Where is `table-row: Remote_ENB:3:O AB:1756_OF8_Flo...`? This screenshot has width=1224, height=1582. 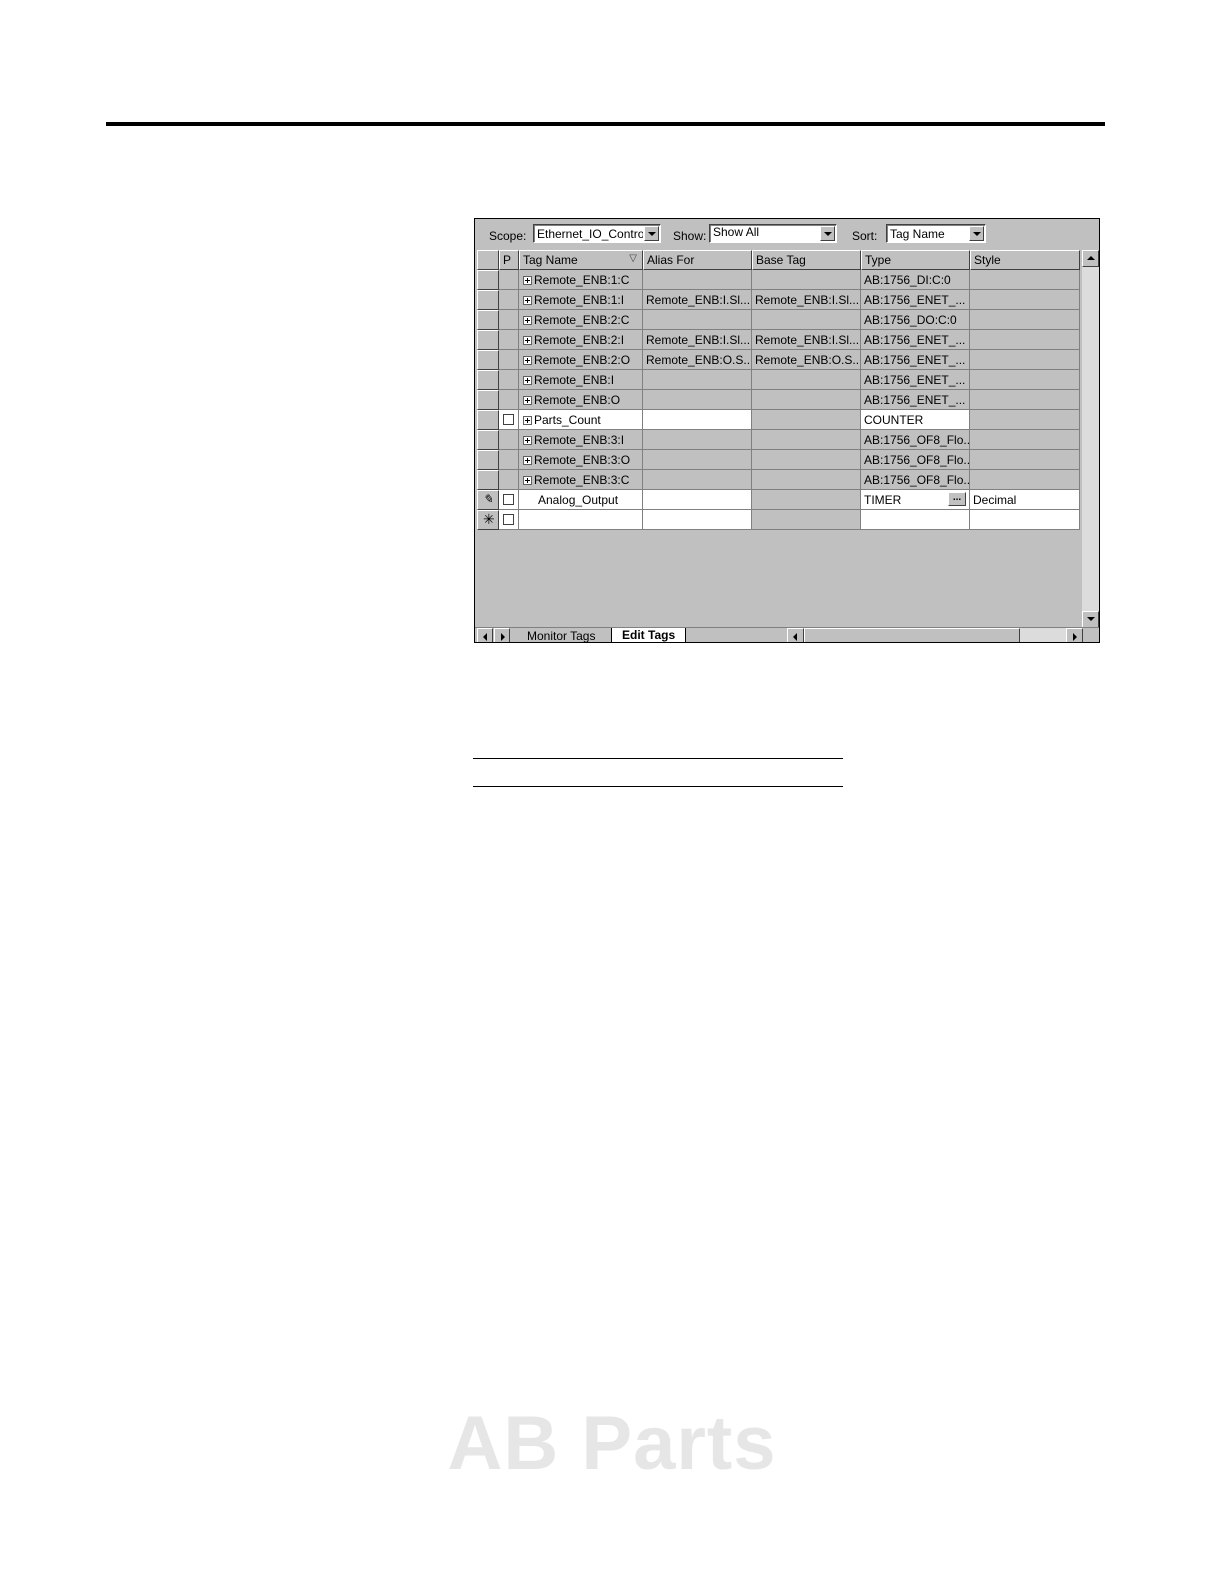 table-row: Remote_ENB:3:O AB:1756_OF8_Flo... is located at coordinates (779, 460).